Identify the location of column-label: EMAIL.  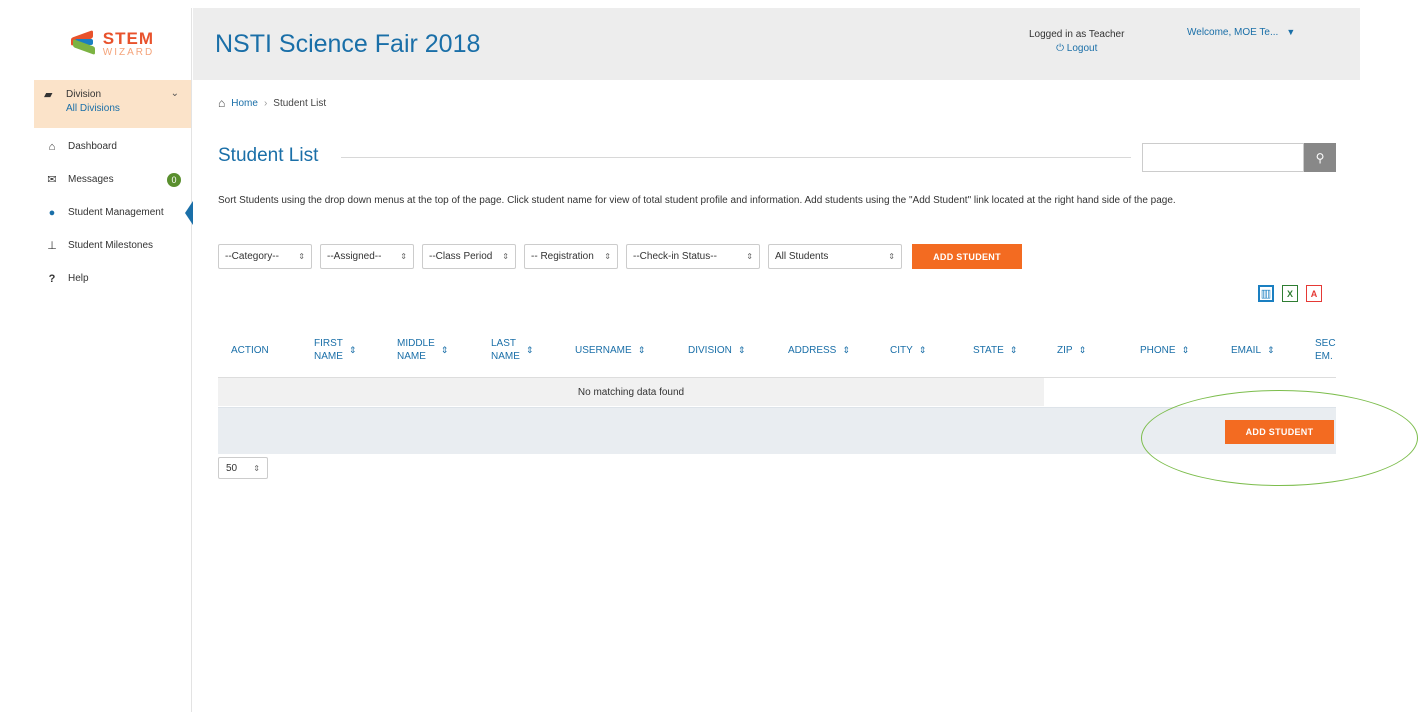
(1246, 350).